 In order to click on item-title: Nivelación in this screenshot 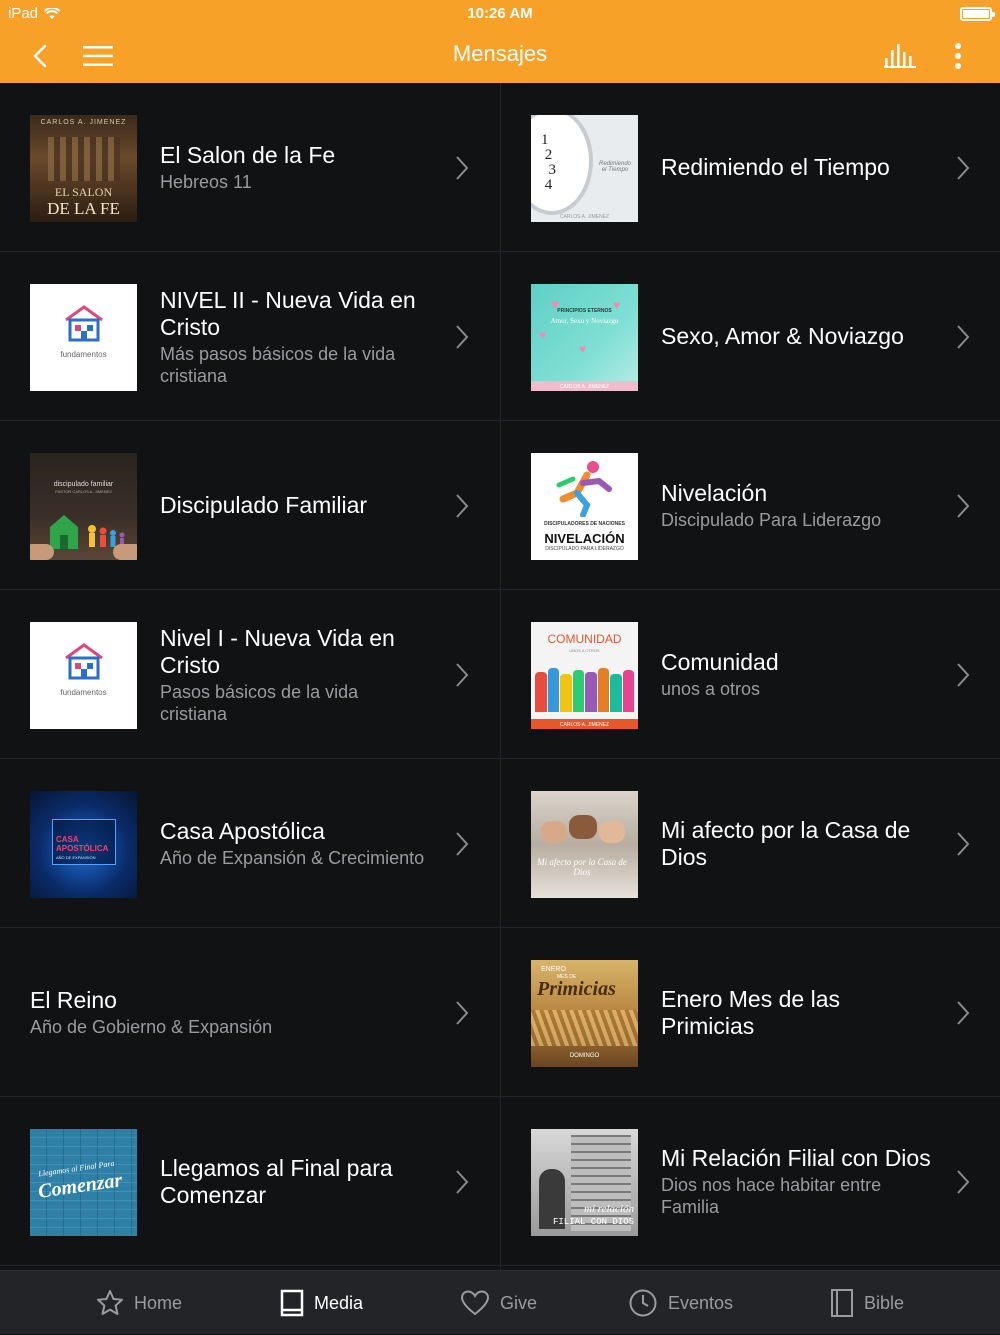, I will do `click(714, 493)`.